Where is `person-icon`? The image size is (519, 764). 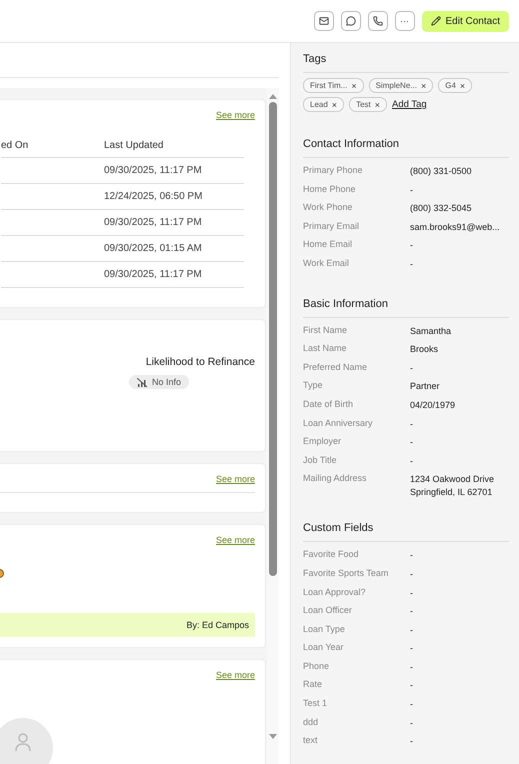 person-icon is located at coordinates (23, 742).